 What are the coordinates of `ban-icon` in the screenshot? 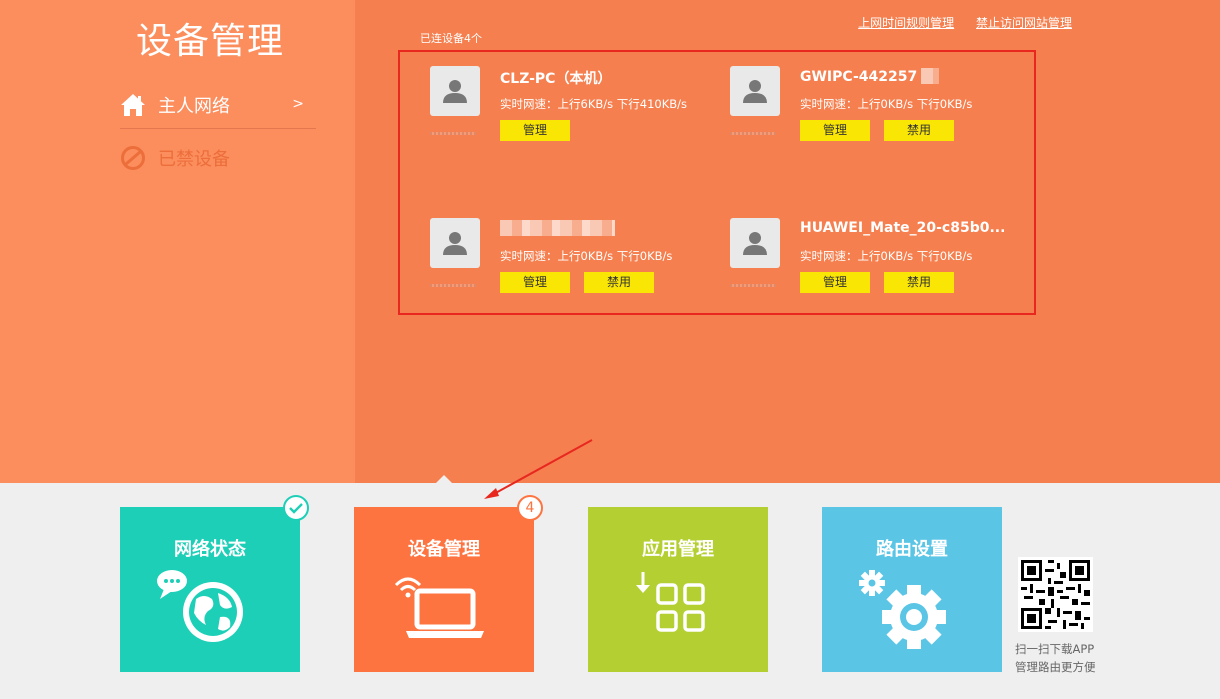 It's located at (133, 158).